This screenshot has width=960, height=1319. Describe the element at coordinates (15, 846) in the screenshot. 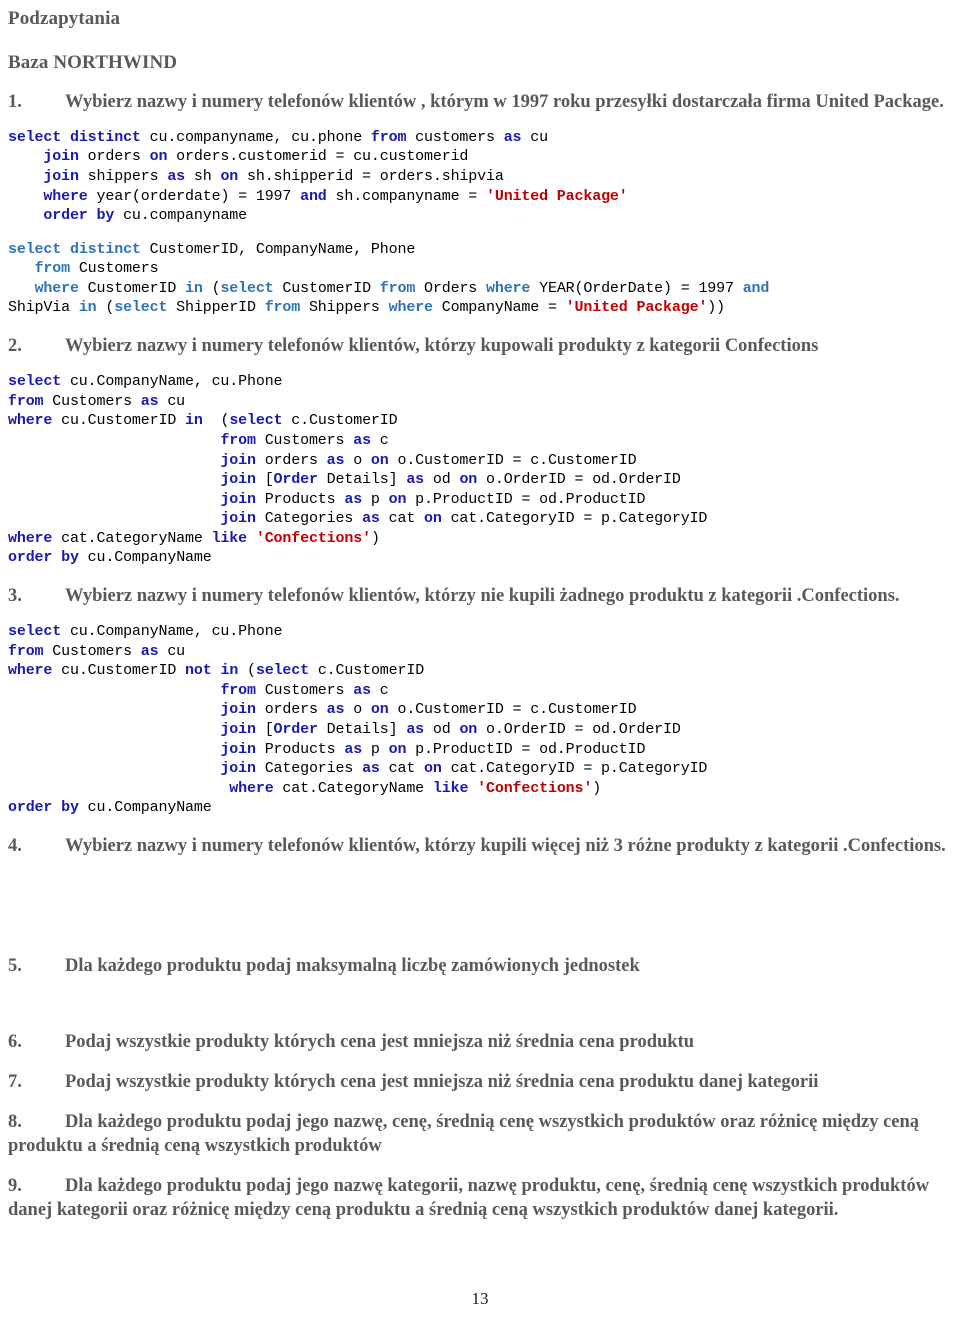

I see `task-number-4: 4.` at that location.